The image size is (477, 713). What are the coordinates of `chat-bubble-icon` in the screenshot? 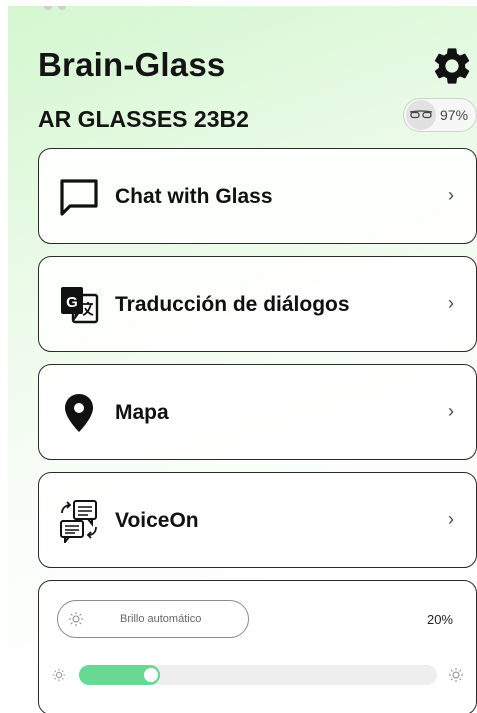 It's located at (79, 197).